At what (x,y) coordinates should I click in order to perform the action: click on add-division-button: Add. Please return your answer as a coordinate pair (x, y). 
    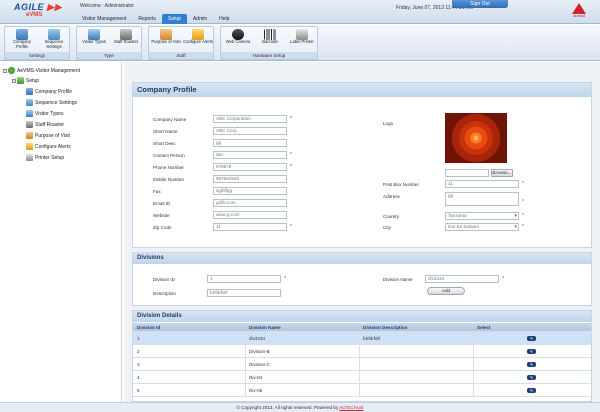
    Looking at the image, I should click on (446, 291).